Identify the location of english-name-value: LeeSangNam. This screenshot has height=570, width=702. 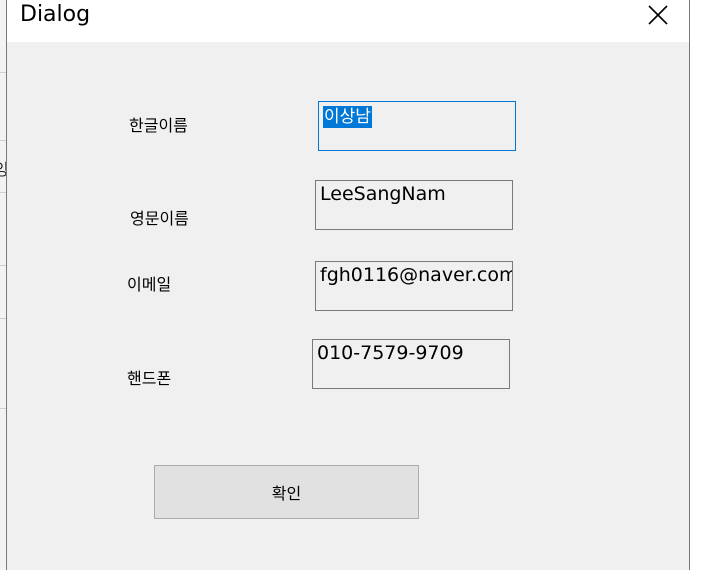
(383, 194).